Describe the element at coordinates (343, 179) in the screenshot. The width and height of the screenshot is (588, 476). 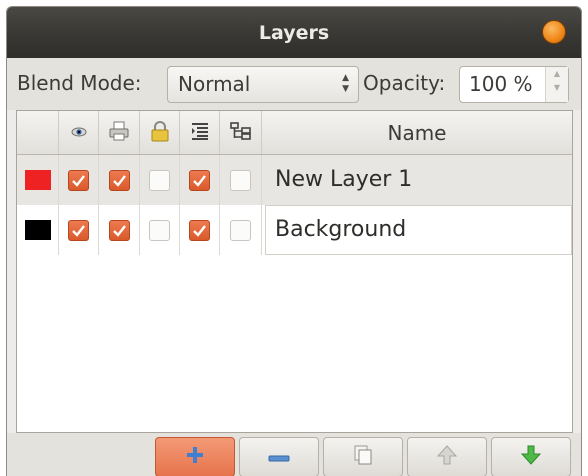
I see `layer-name: New Layer 1` at that location.